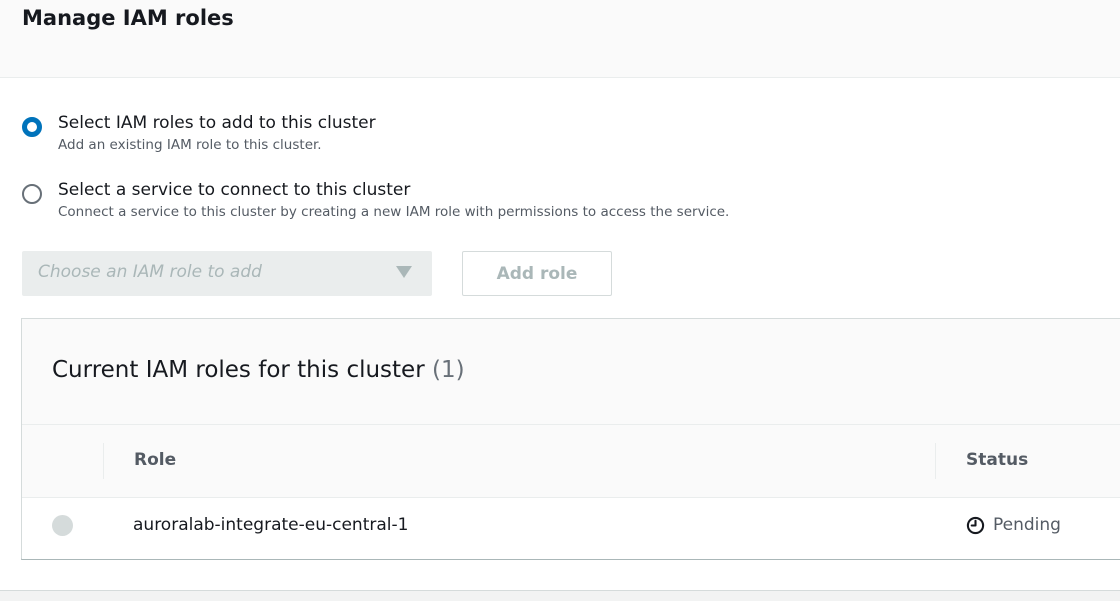  I want to click on radio-button-checked, so click(32, 127).